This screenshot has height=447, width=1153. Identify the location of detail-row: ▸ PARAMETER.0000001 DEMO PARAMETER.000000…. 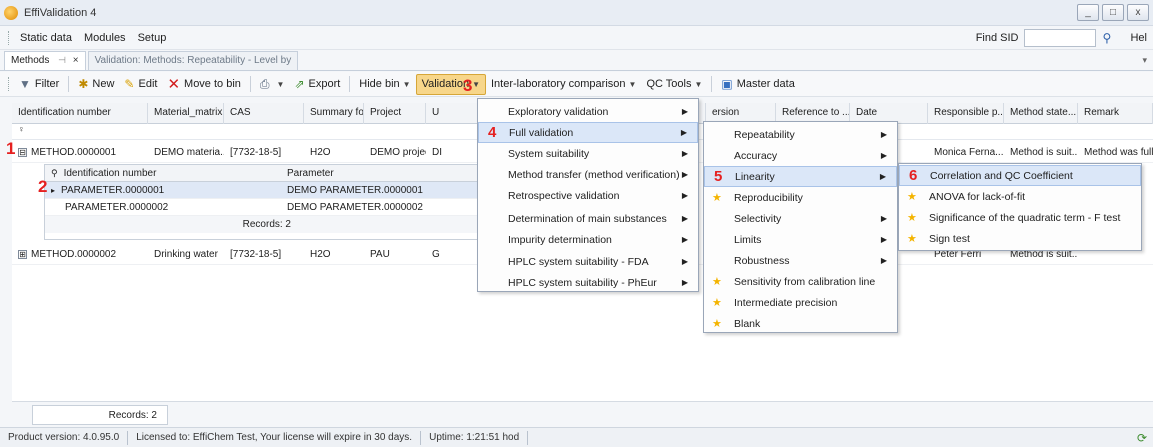
(264, 190).